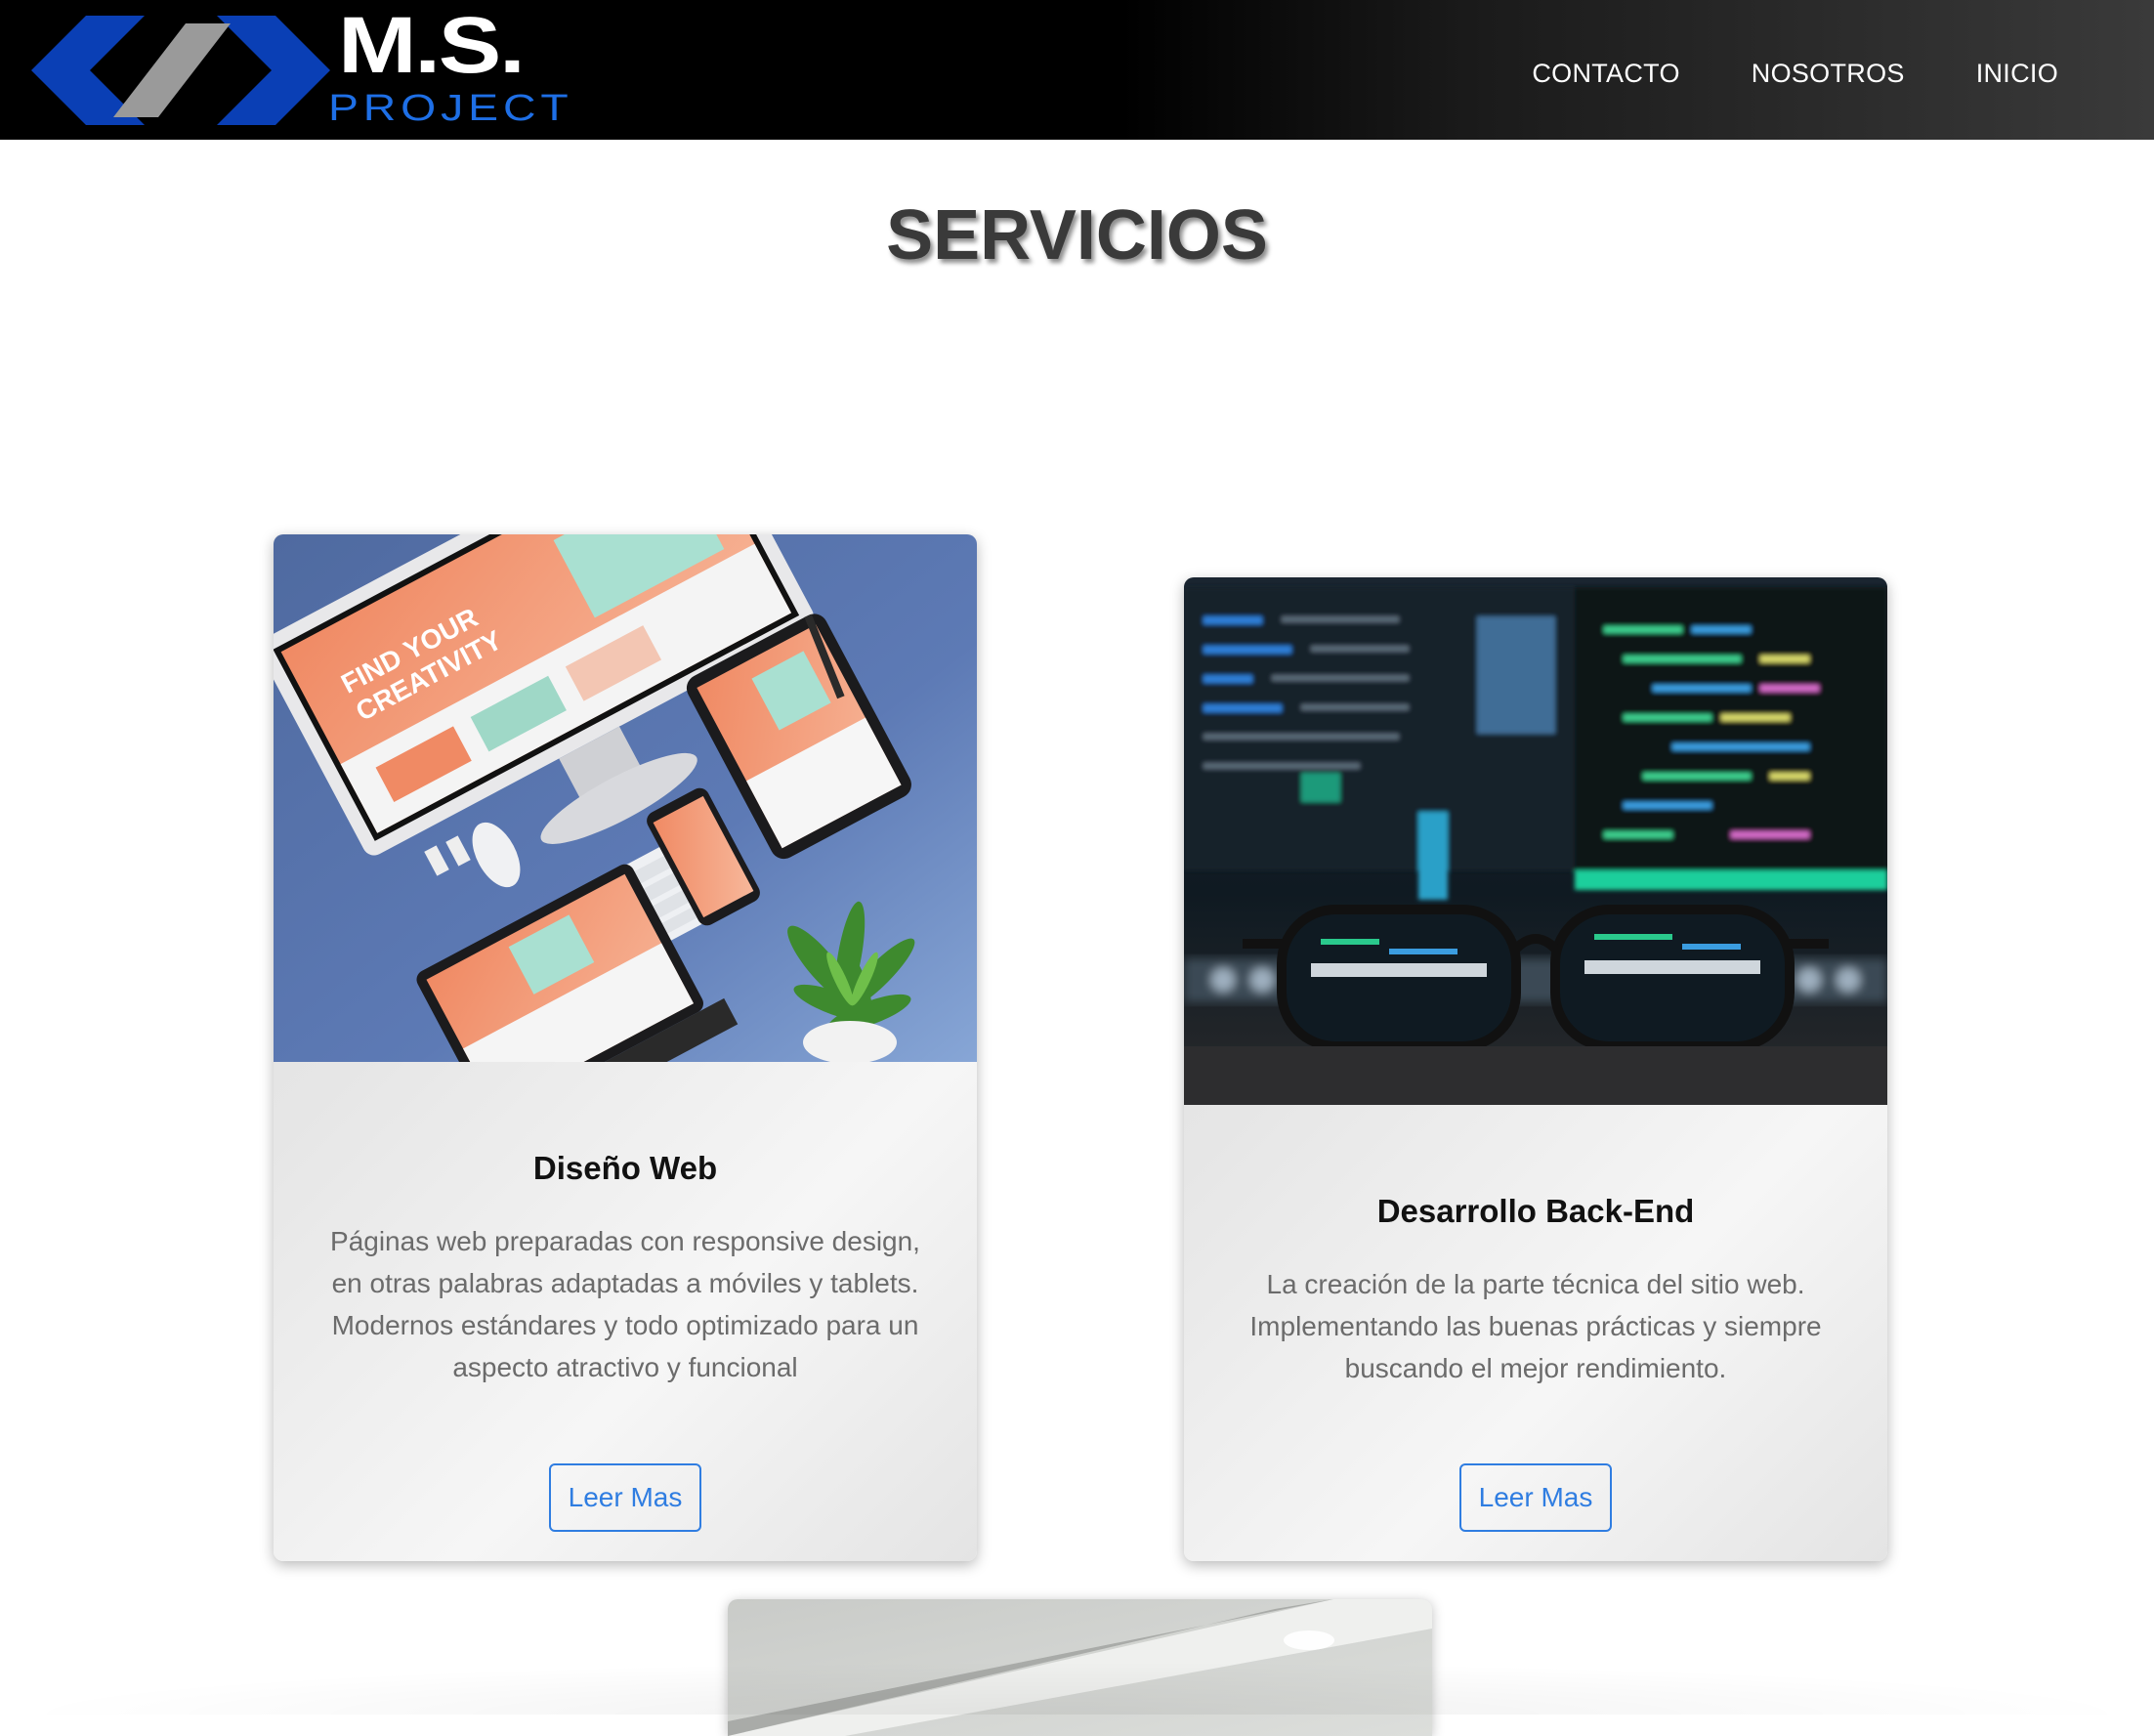  Describe the element at coordinates (1536, 1211) in the screenshot. I see `card-title: Desarrollo Back-End` at that location.